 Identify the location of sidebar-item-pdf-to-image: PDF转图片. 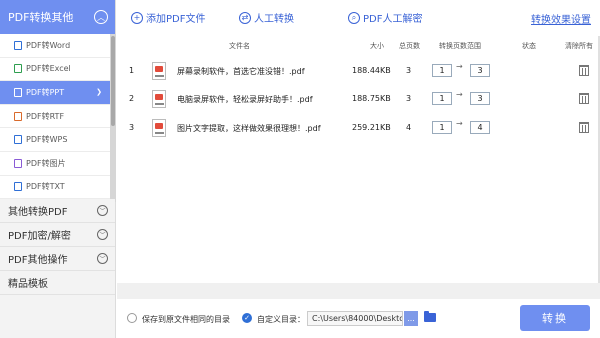
(55, 164).